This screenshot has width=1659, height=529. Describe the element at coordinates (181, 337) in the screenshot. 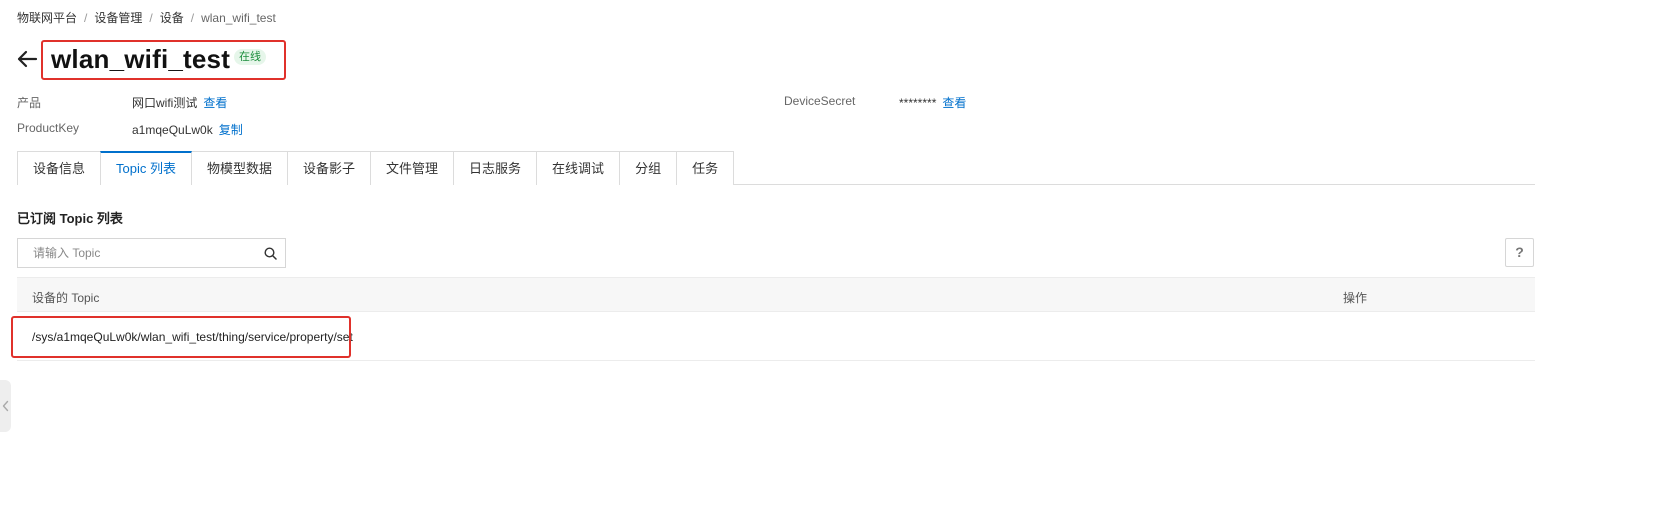

I see `topic-highlight-box` at that location.